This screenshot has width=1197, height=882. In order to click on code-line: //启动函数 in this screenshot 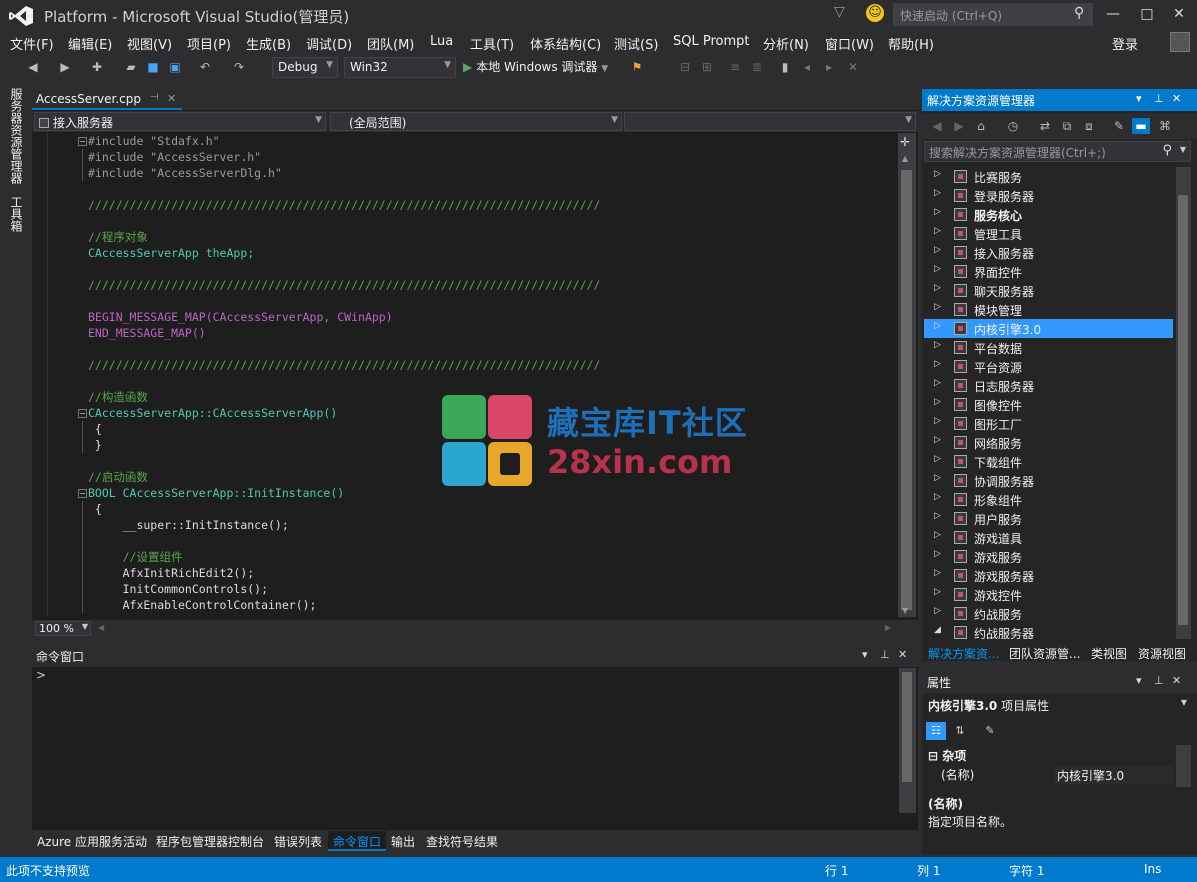, I will do `click(118, 477)`.